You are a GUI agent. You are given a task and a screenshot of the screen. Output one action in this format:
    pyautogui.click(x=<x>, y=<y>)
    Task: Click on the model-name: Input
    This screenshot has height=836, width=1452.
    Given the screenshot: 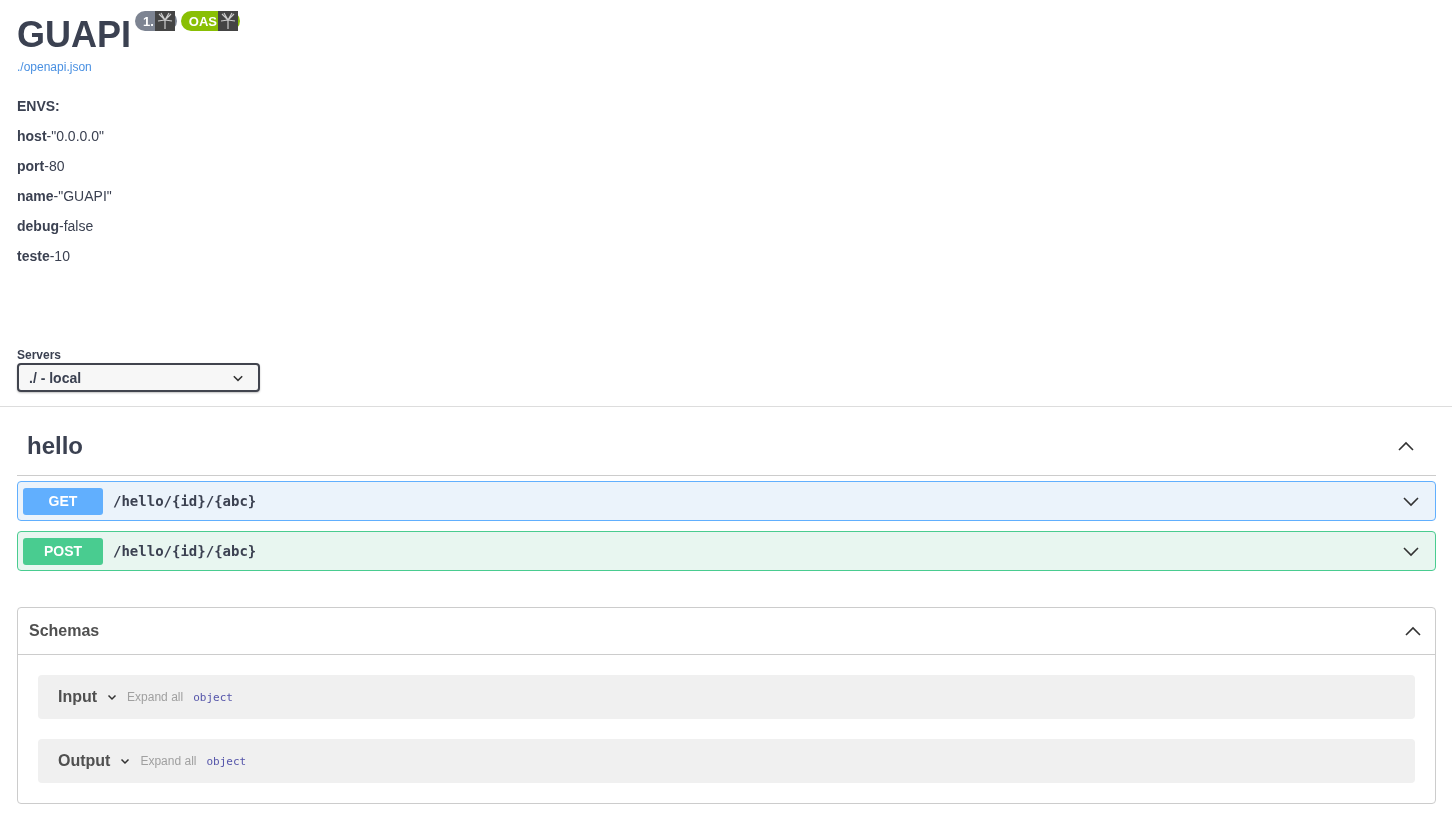 What is the action you would take?
    pyautogui.click(x=78, y=697)
    